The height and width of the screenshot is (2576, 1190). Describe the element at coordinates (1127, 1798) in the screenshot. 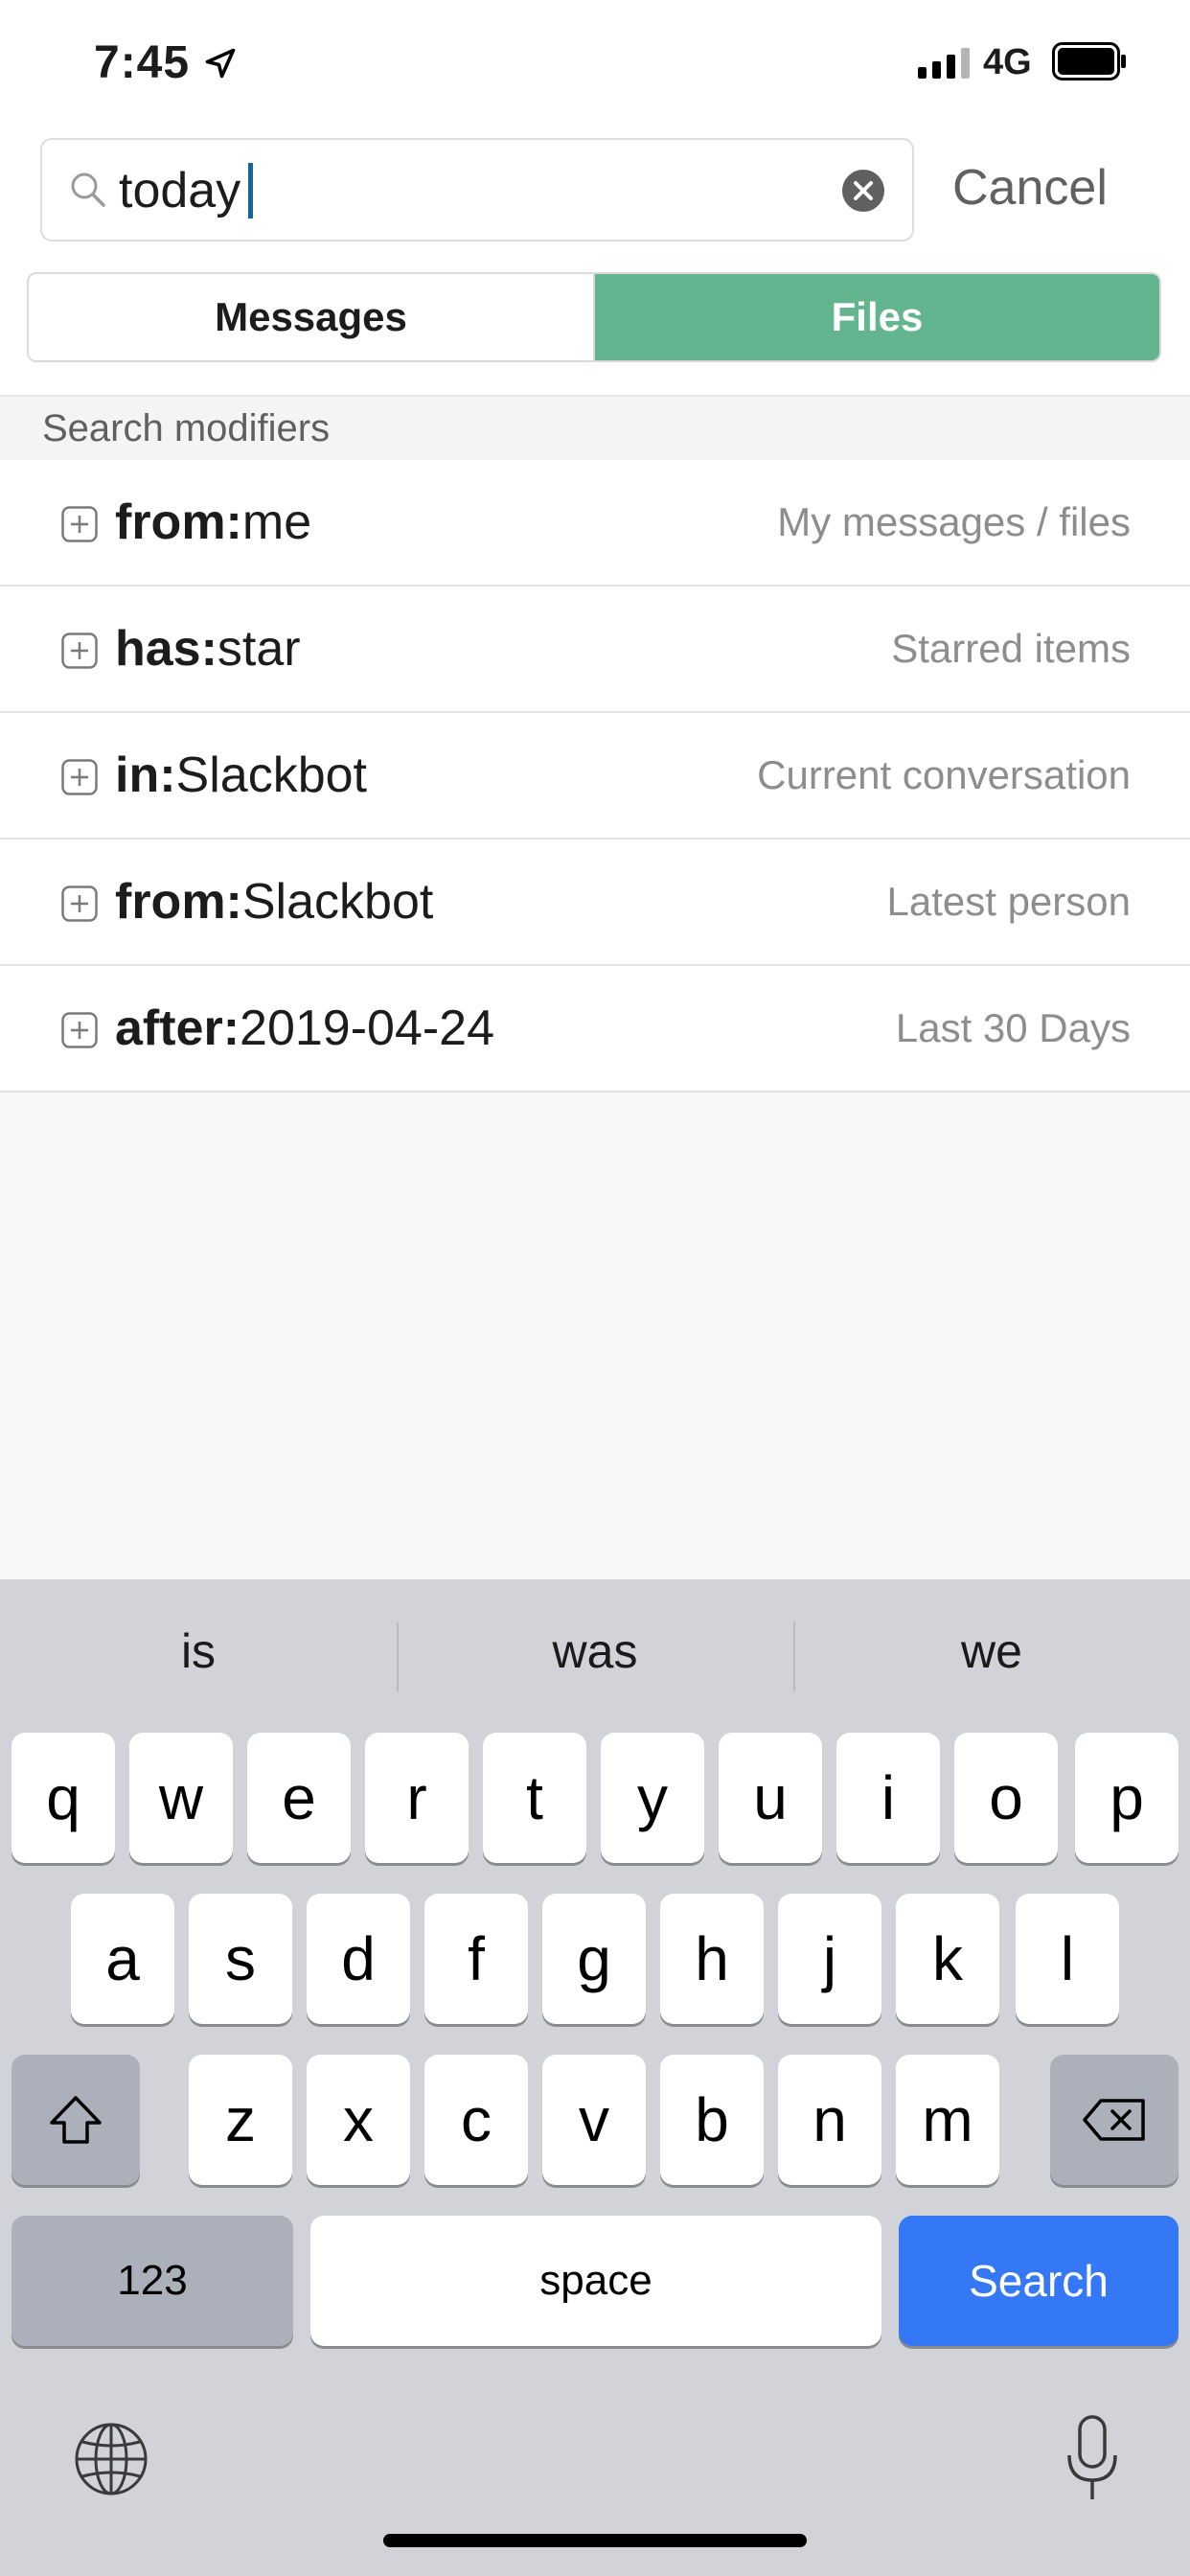

I see `key-p: p` at that location.